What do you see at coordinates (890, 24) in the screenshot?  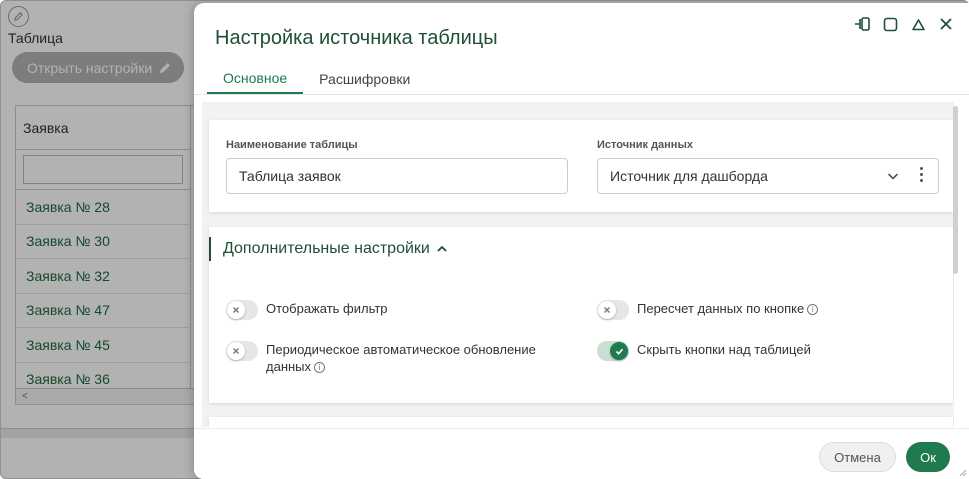 I see `maximize-icon` at bounding box center [890, 24].